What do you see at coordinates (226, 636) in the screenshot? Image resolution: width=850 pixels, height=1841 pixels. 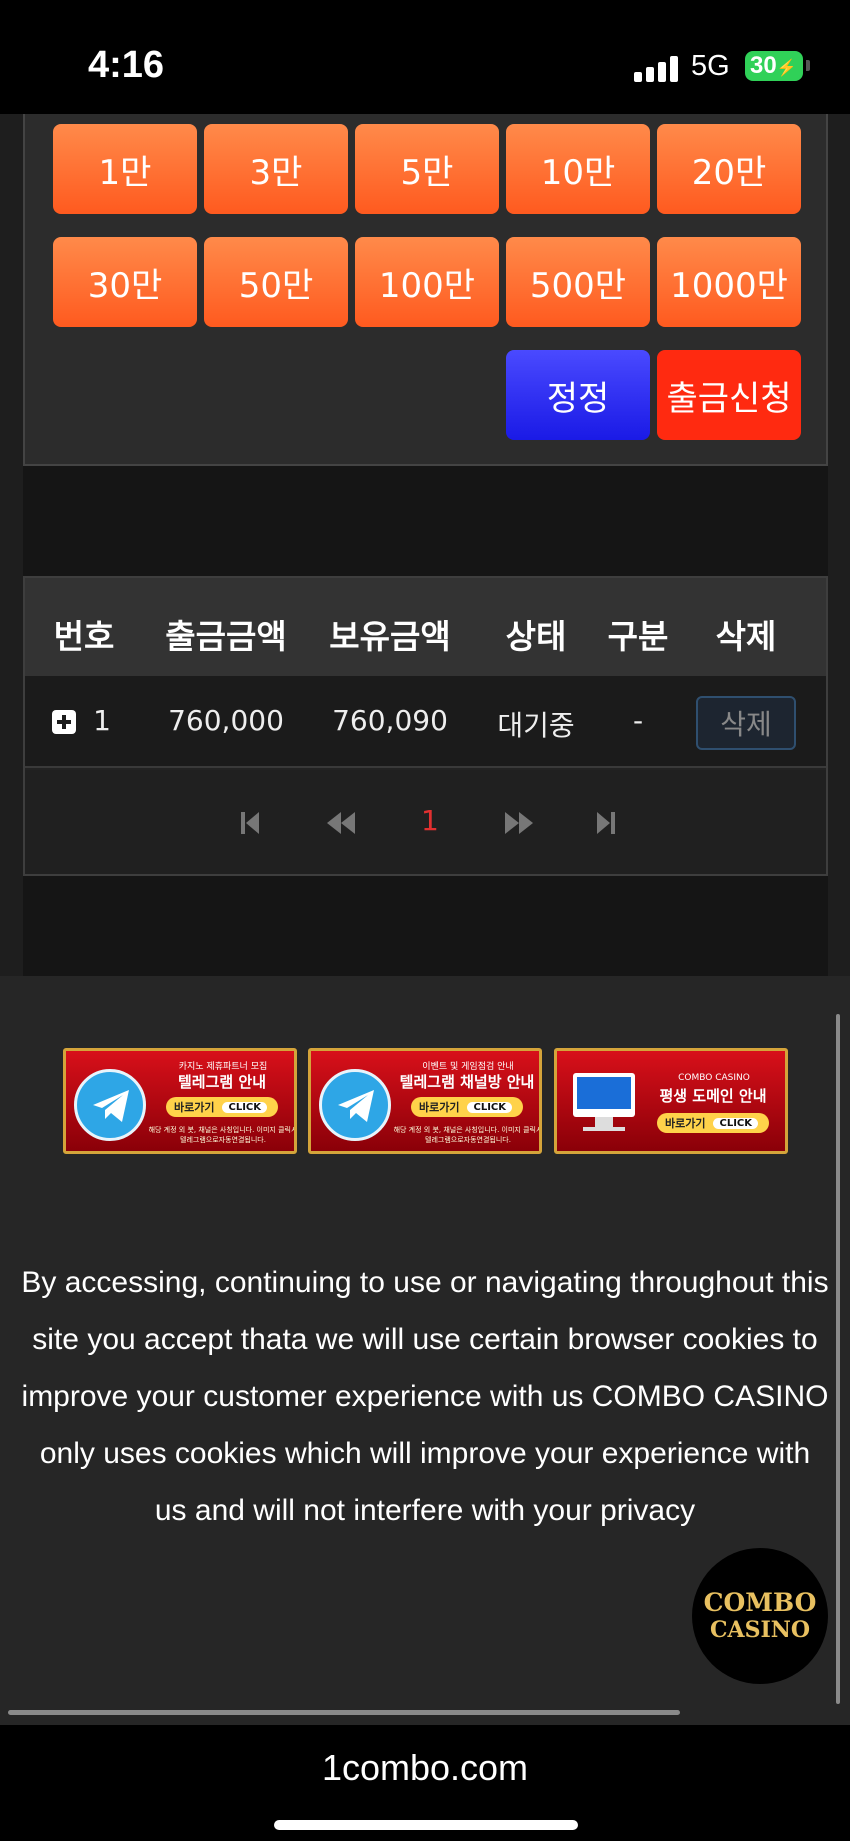 I see `header-withdraw-amount: 출금금액` at bounding box center [226, 636].